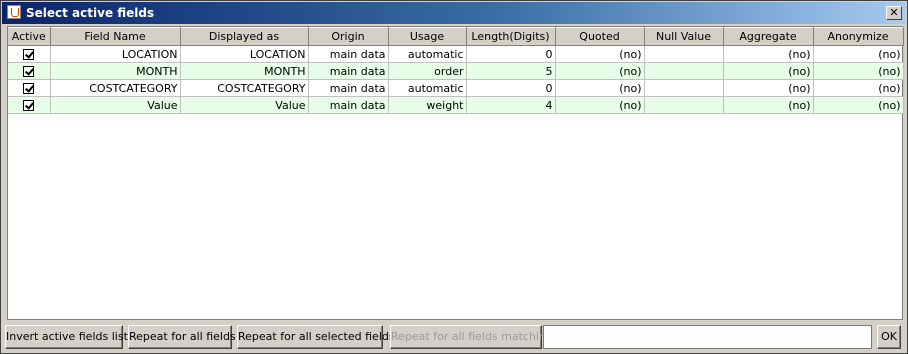 This screenshot has width=908, height=354. I want to click on field-name-cell: Value, so click(115, 105).